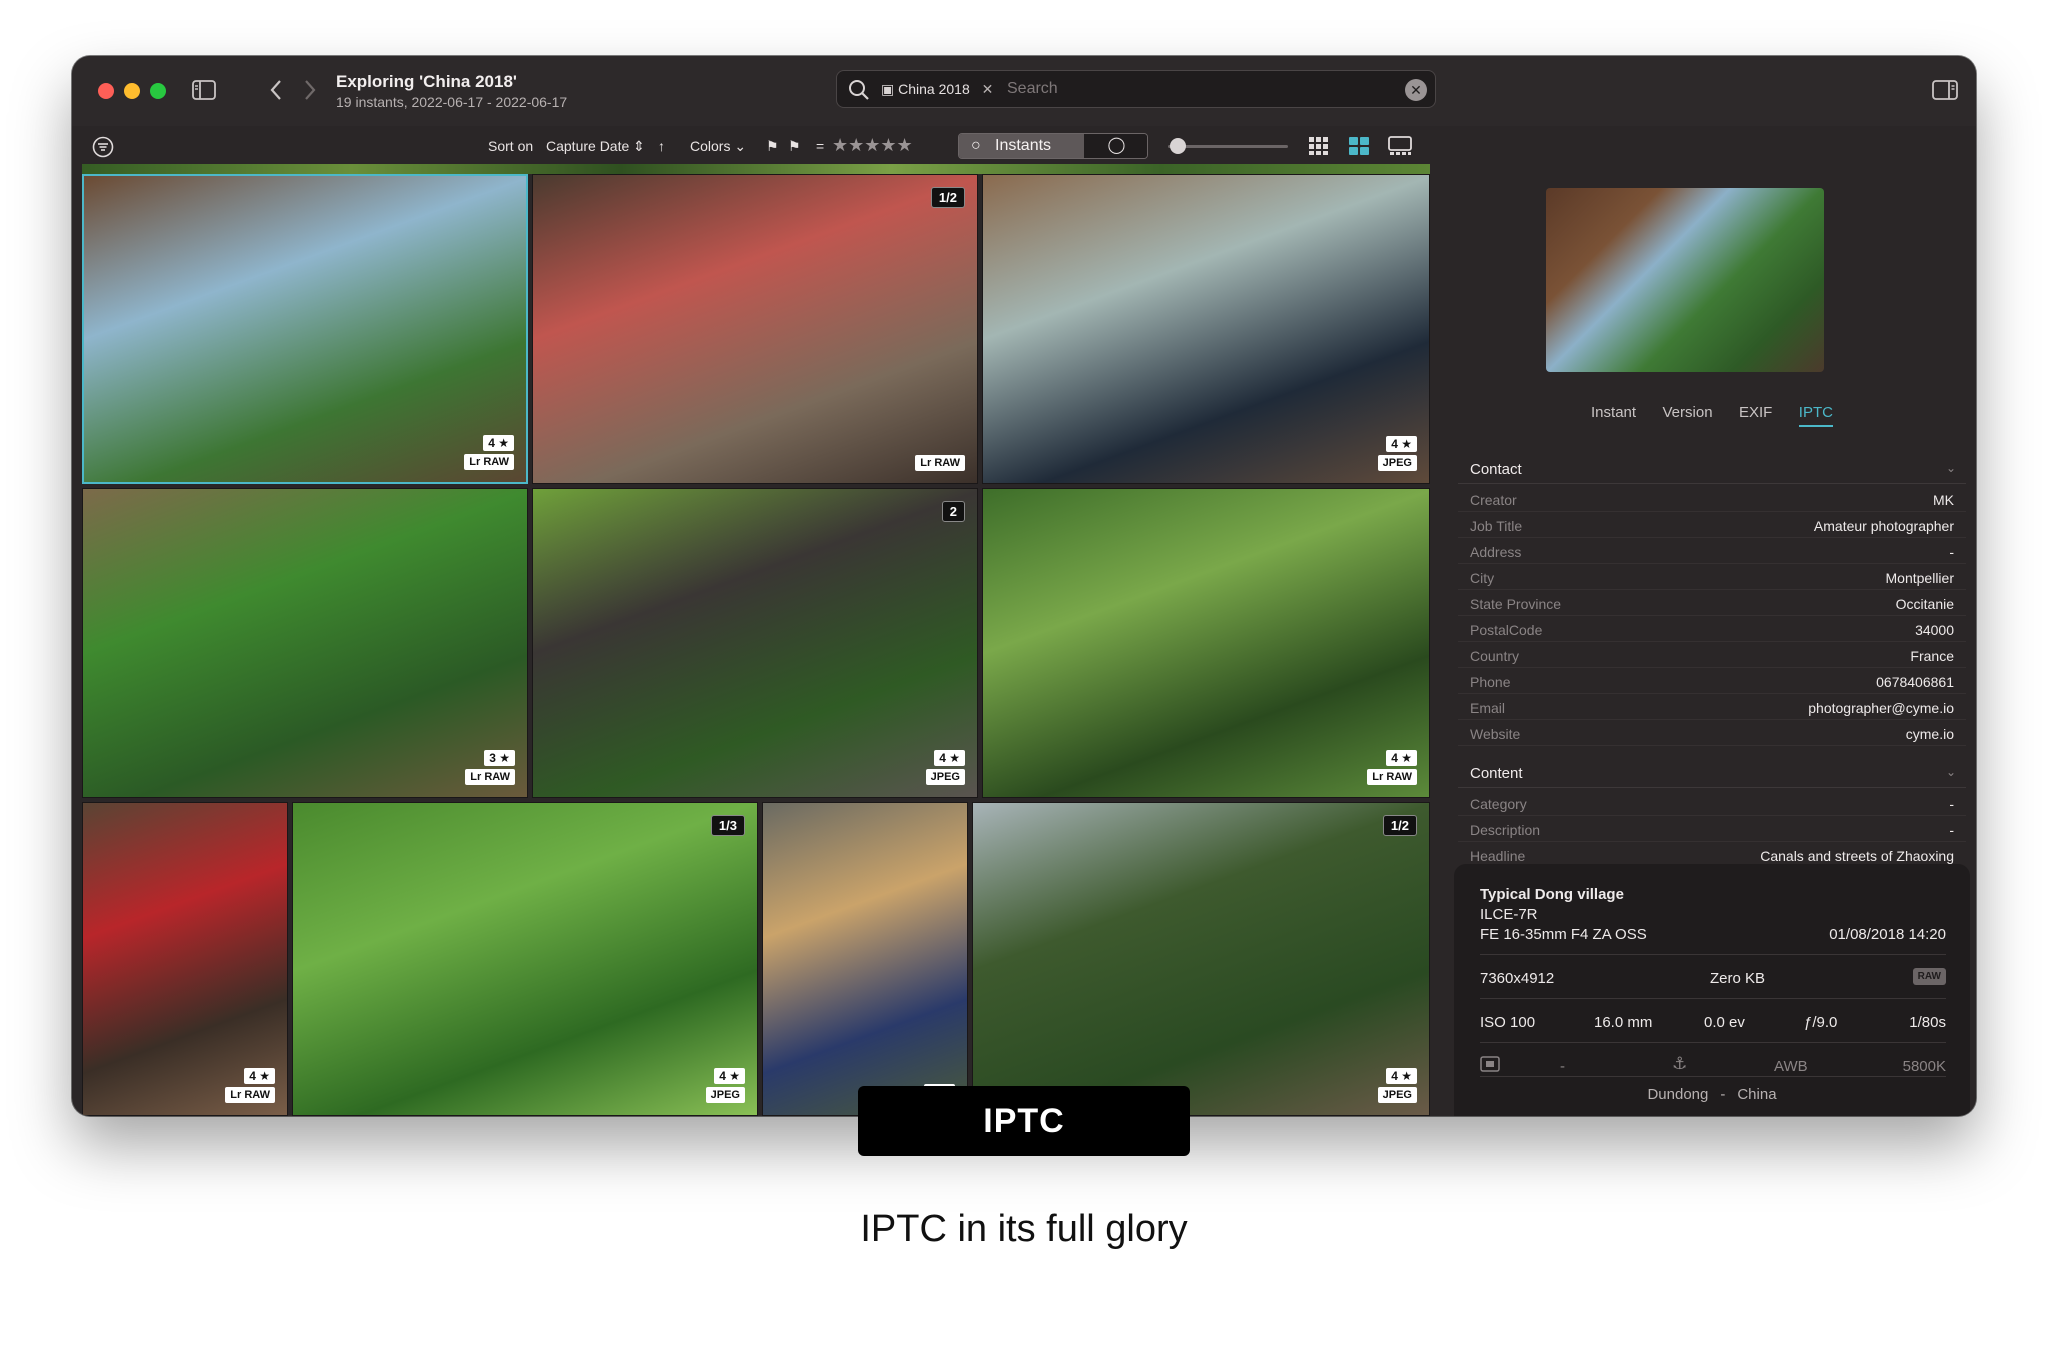  Describe the element at coordinates (1915, 682) in the screenshot. I see `field-value: 0678406861` at that location.